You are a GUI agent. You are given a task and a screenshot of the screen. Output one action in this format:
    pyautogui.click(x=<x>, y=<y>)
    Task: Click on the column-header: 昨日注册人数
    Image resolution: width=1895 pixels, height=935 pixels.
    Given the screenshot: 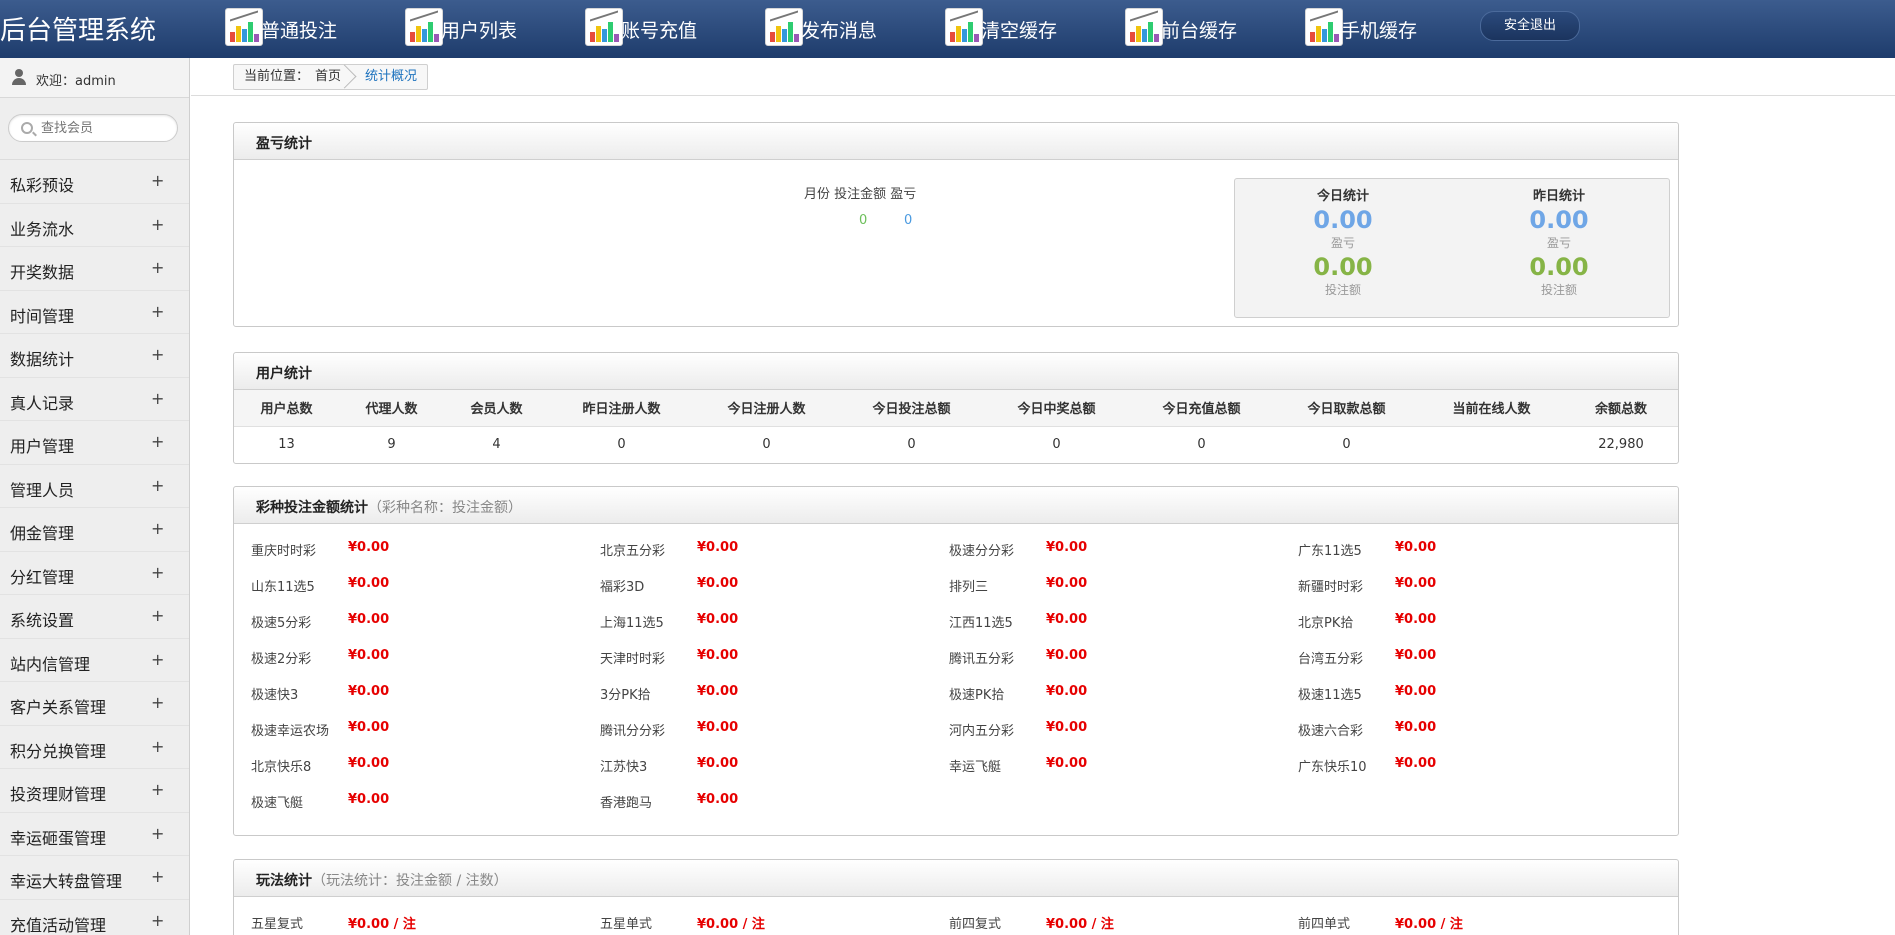 What is the action you would take?
    pyautogui.click(x=621, y=408)
    